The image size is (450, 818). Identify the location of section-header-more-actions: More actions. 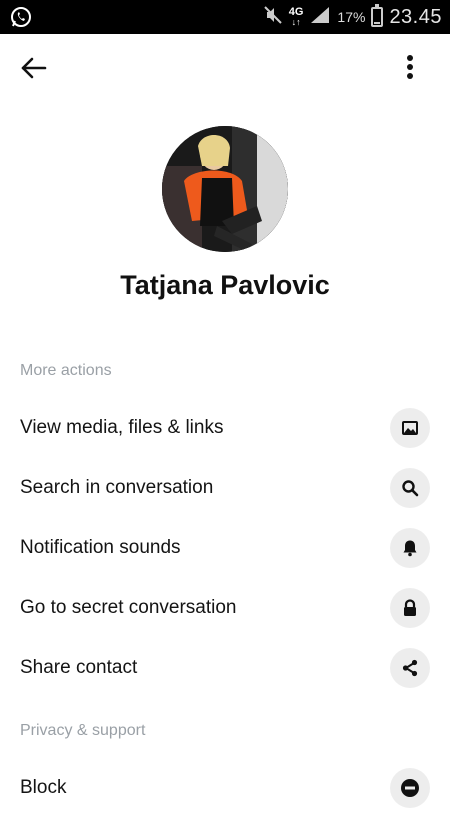
(66, 370).